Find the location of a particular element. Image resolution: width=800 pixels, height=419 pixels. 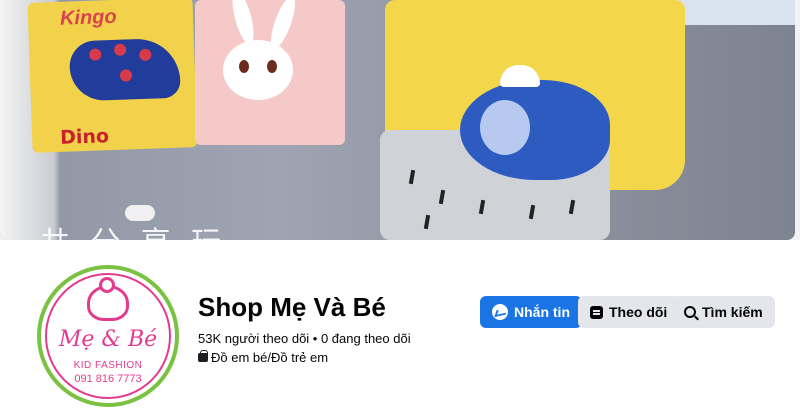

elephant-ear is located at coordinates (505, 127).